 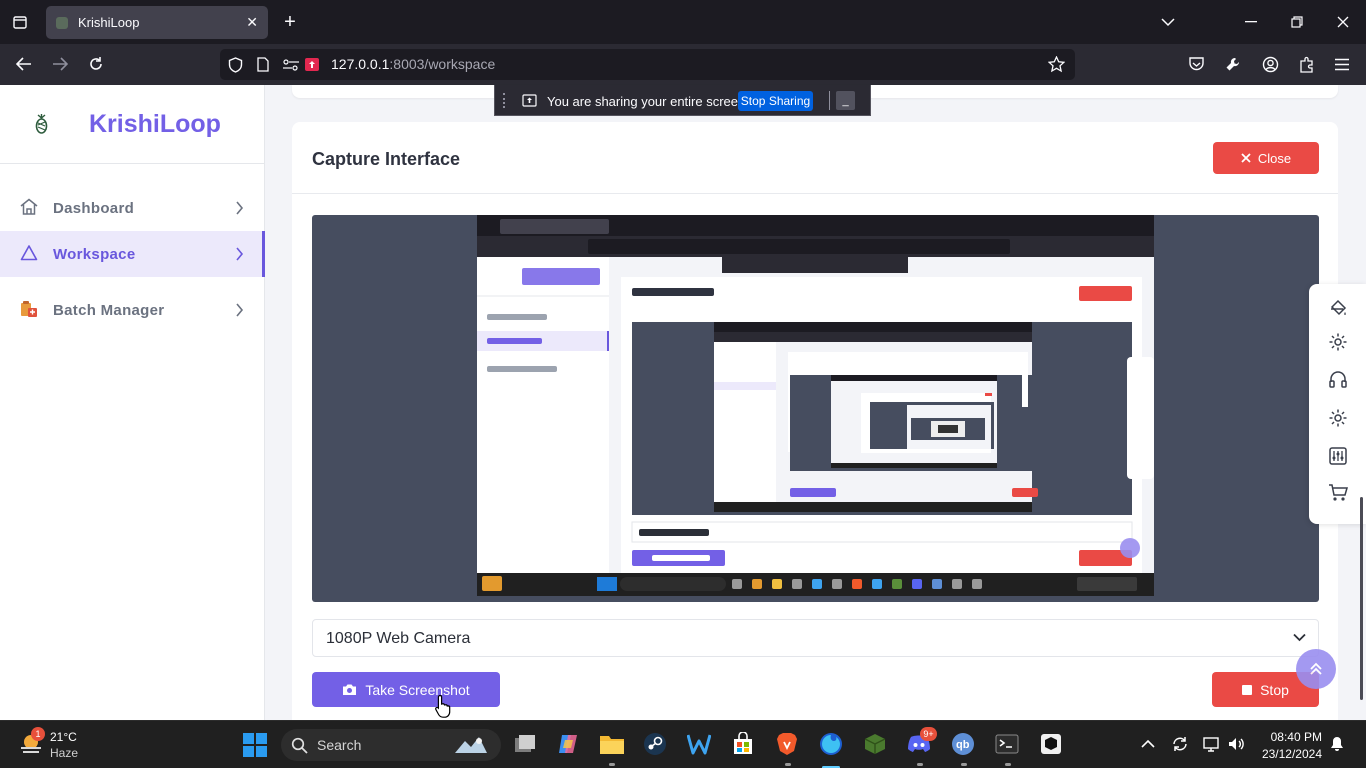 What do you see at coordinates (96, 64) in the screenshot?
I see `reload-icon` at bounding box center [96, 64].